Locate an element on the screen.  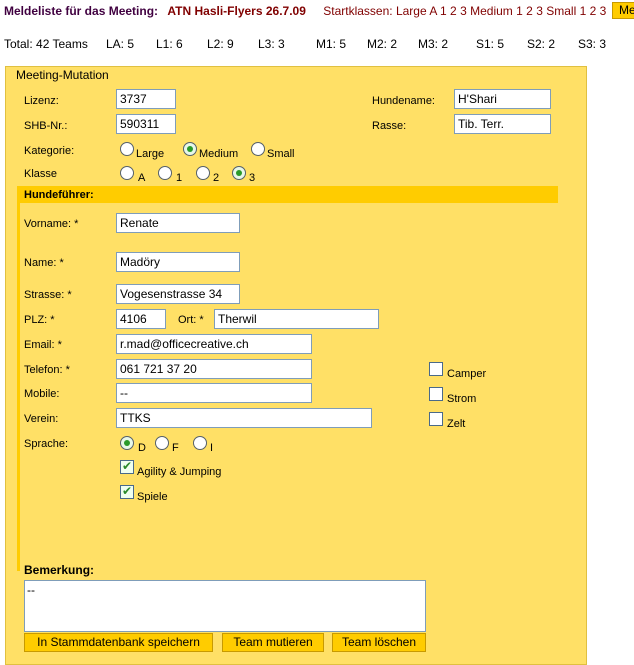
zelt-checkbox is located at coordinates (436, 419).